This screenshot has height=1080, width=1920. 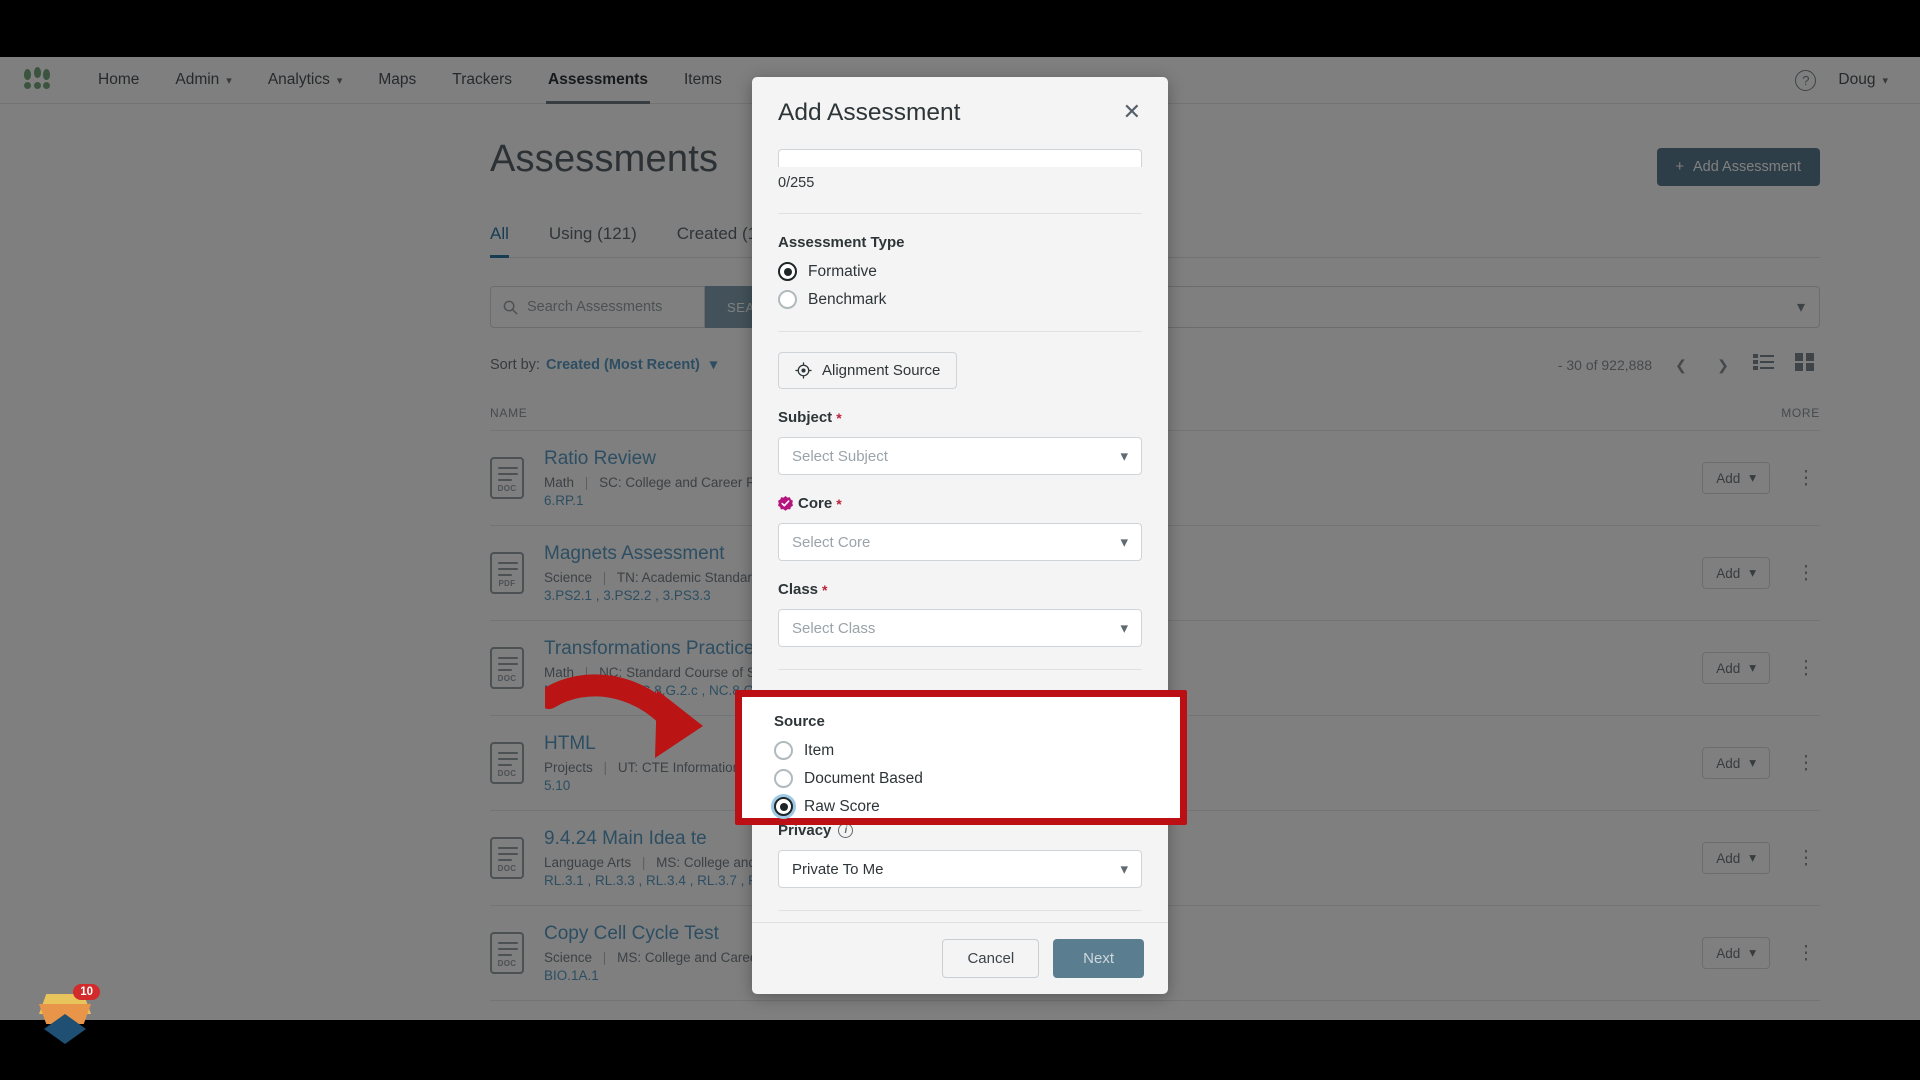 What do you see at coordinates (869, 112) in the screenshot?
I see `modal-title: Add Assessment` at bounding box center [869, 112].